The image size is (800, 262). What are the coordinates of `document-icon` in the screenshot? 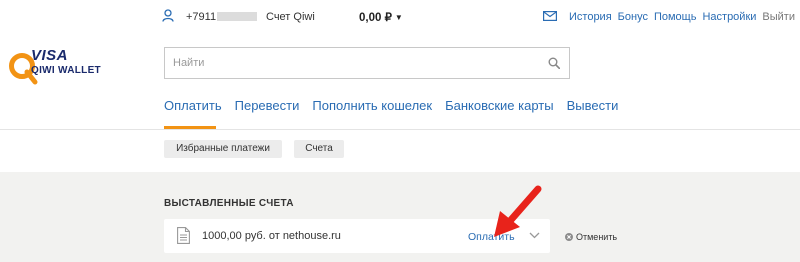 It's located at (183, 235).